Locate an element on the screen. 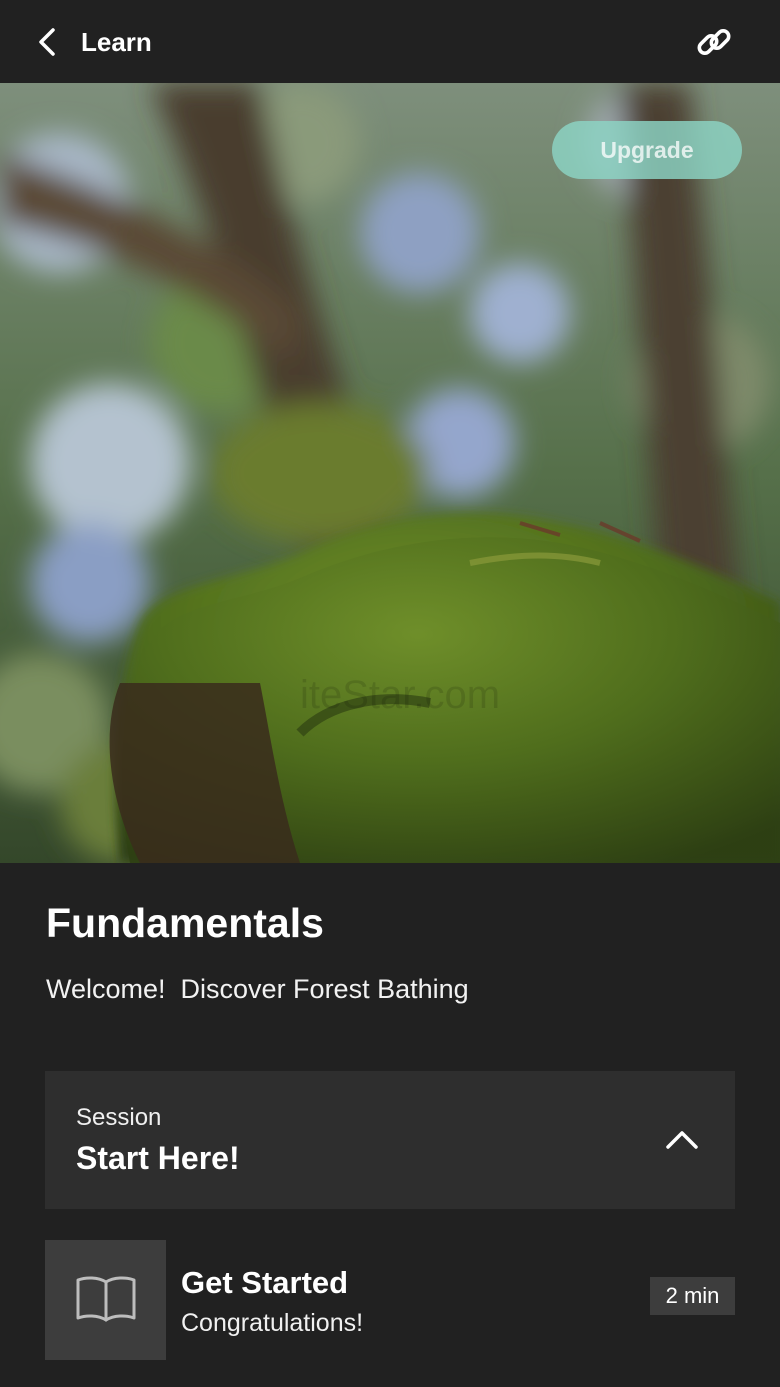 Image resolution: width=780 pixels, height=1387 pixels. duration-badge: 2 min is located at coordinates (692, 1296).